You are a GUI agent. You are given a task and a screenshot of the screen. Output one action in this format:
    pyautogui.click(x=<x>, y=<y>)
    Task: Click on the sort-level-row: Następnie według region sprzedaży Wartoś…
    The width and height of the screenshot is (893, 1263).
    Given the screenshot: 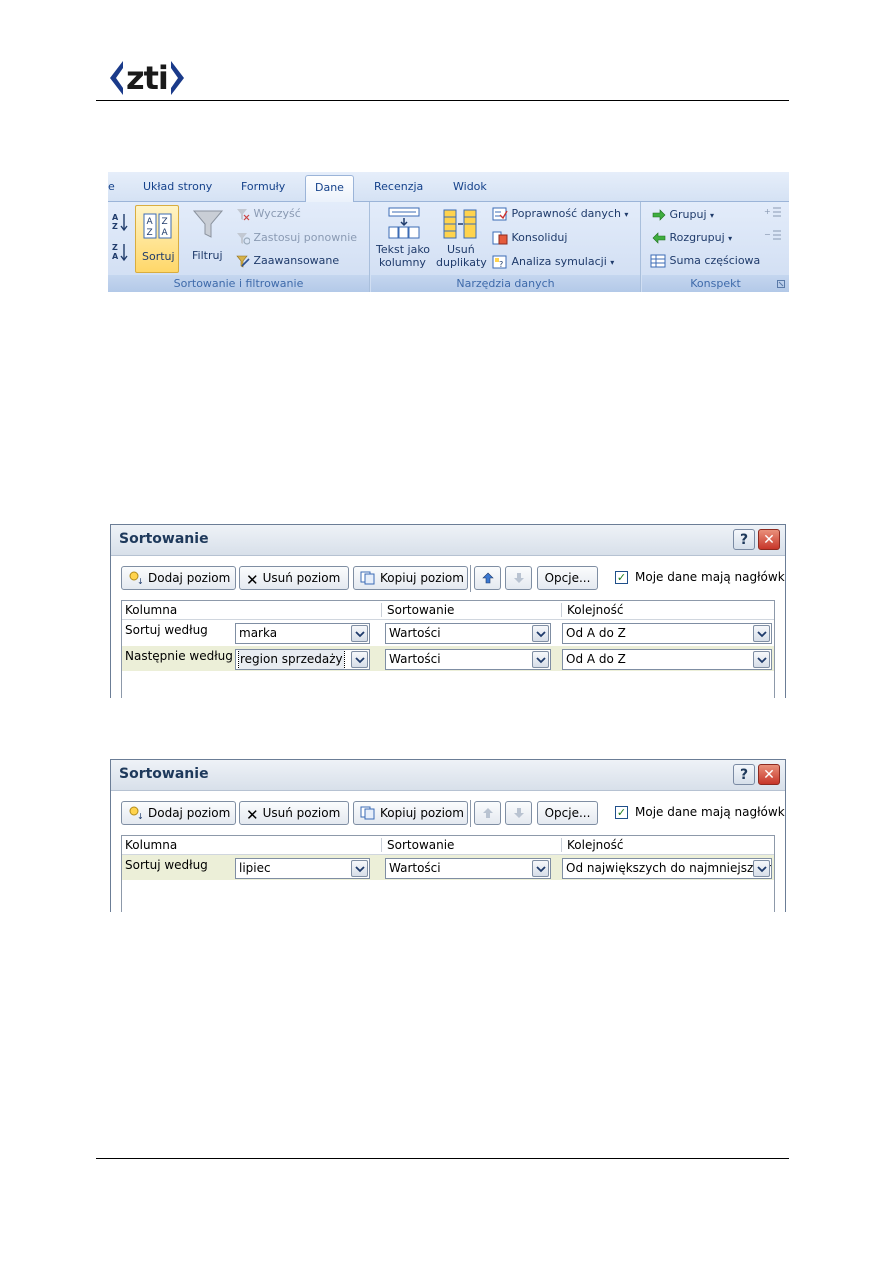 What is the action you would take?
    pyautogui.click(x=448, y=658)
    